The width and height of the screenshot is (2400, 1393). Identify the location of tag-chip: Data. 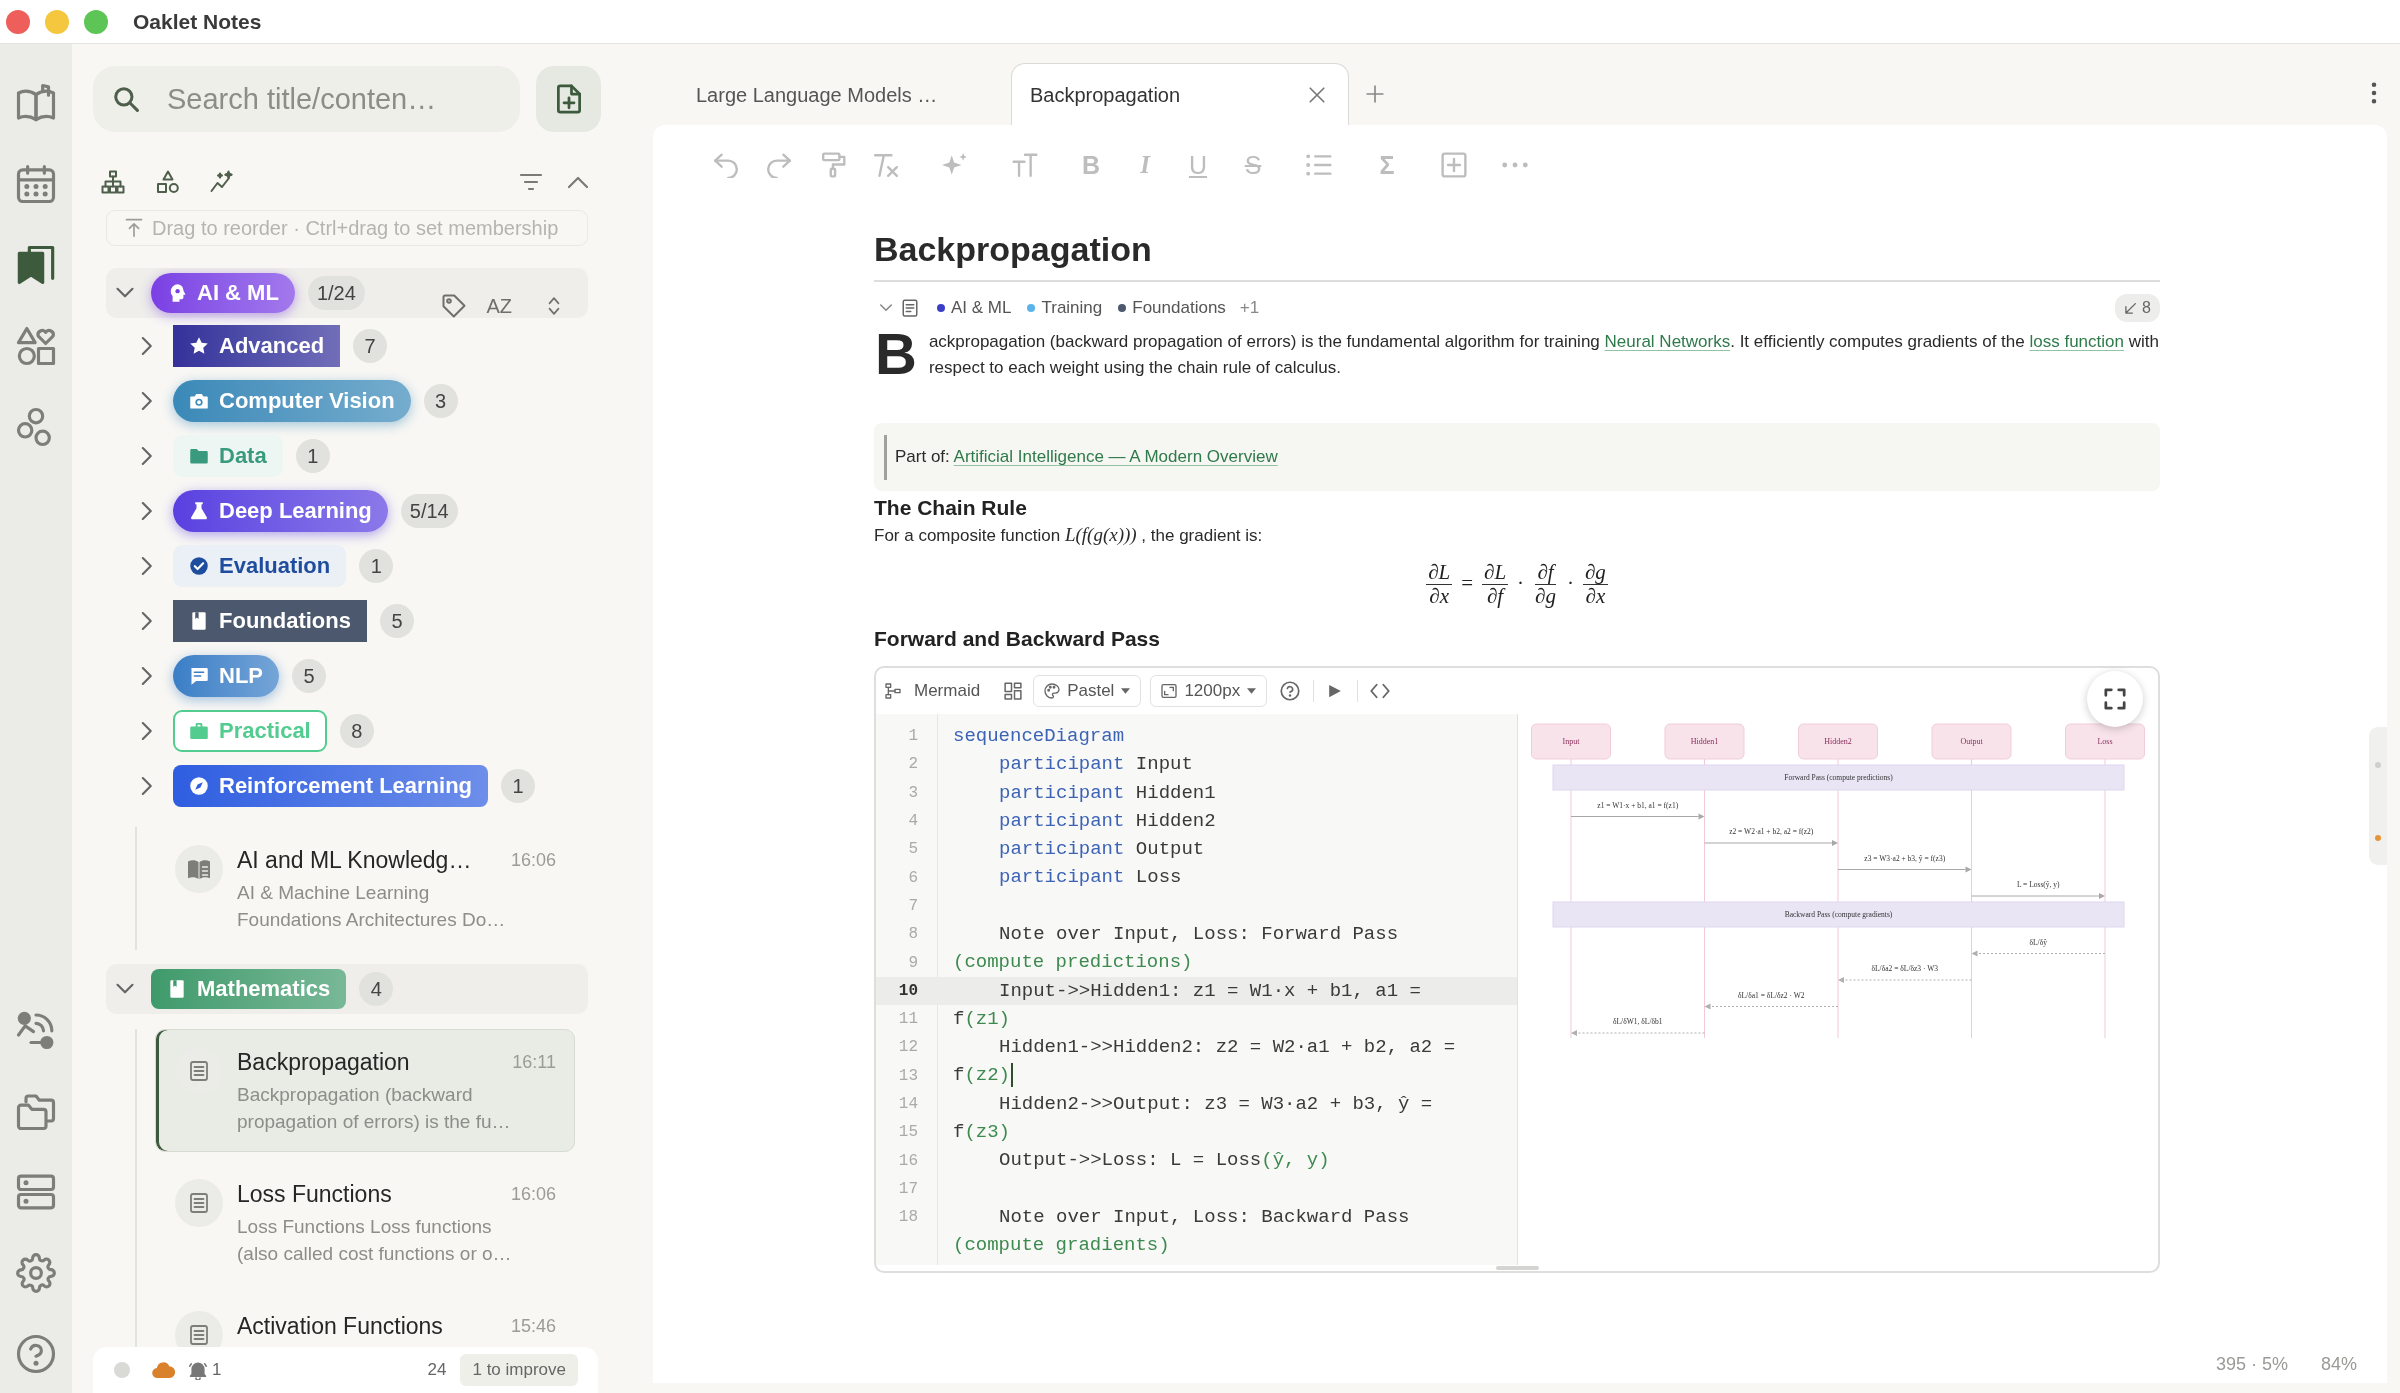
(228, 455).